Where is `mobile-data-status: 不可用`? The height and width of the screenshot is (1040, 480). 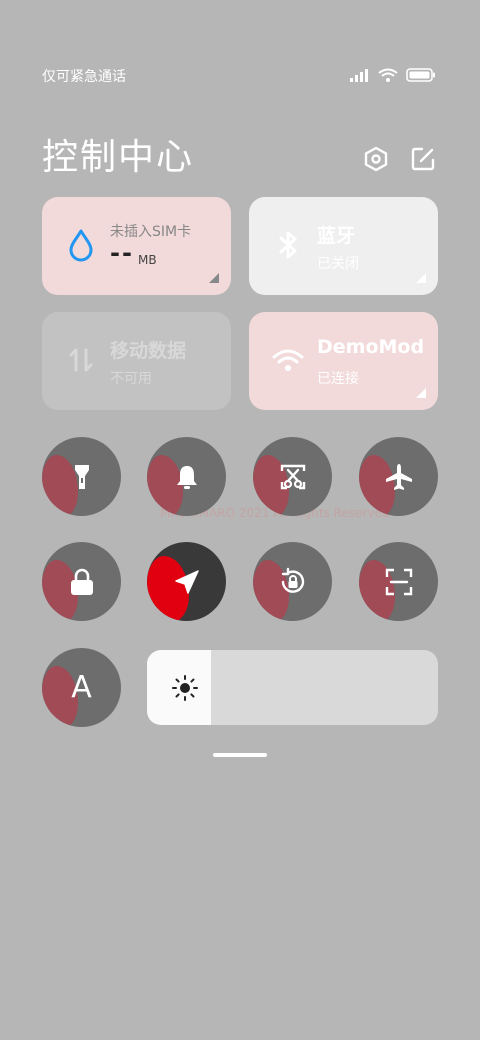 mobile-data-status: 不可用 is located at coordinates (131, 379).